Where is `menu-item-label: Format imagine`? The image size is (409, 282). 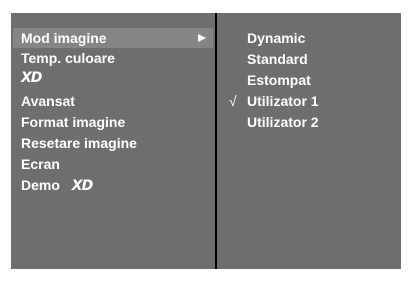
menu-item-label: Format imagine is located at coordinates (73, 122).